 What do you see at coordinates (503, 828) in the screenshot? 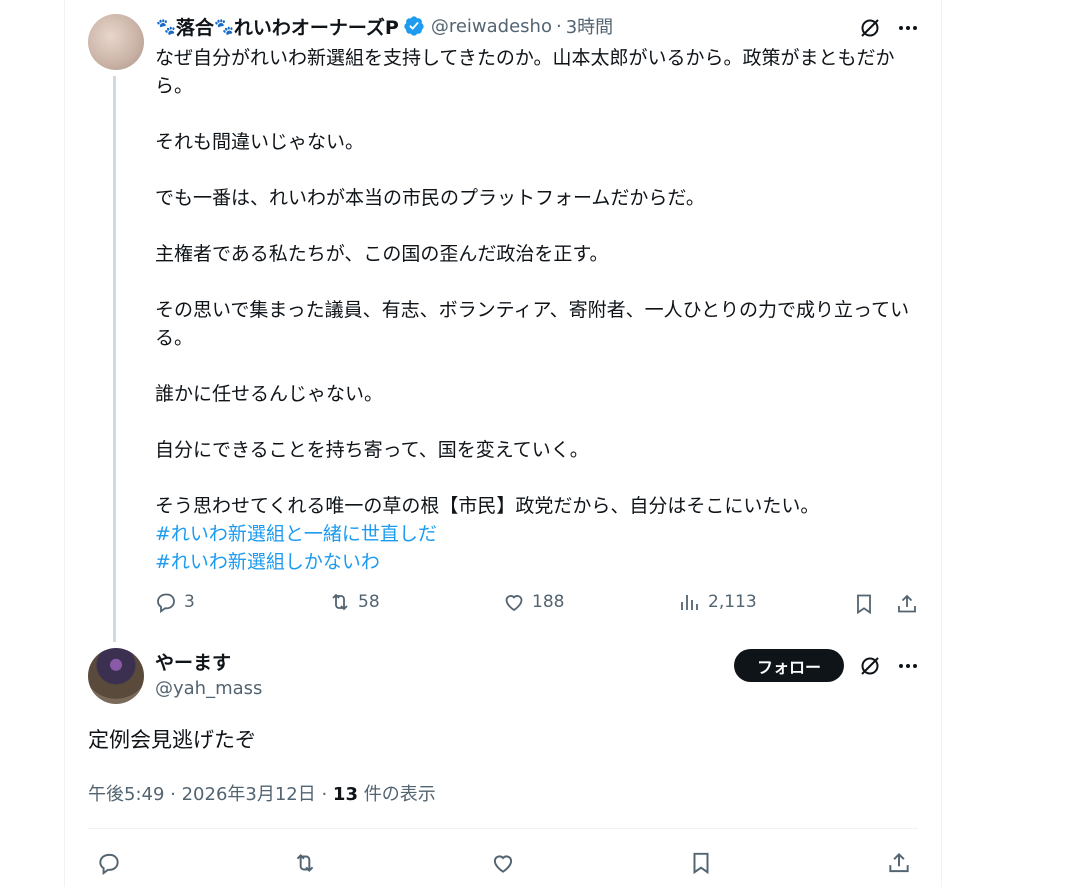
I see `divider` at bounding box center [503, 828].